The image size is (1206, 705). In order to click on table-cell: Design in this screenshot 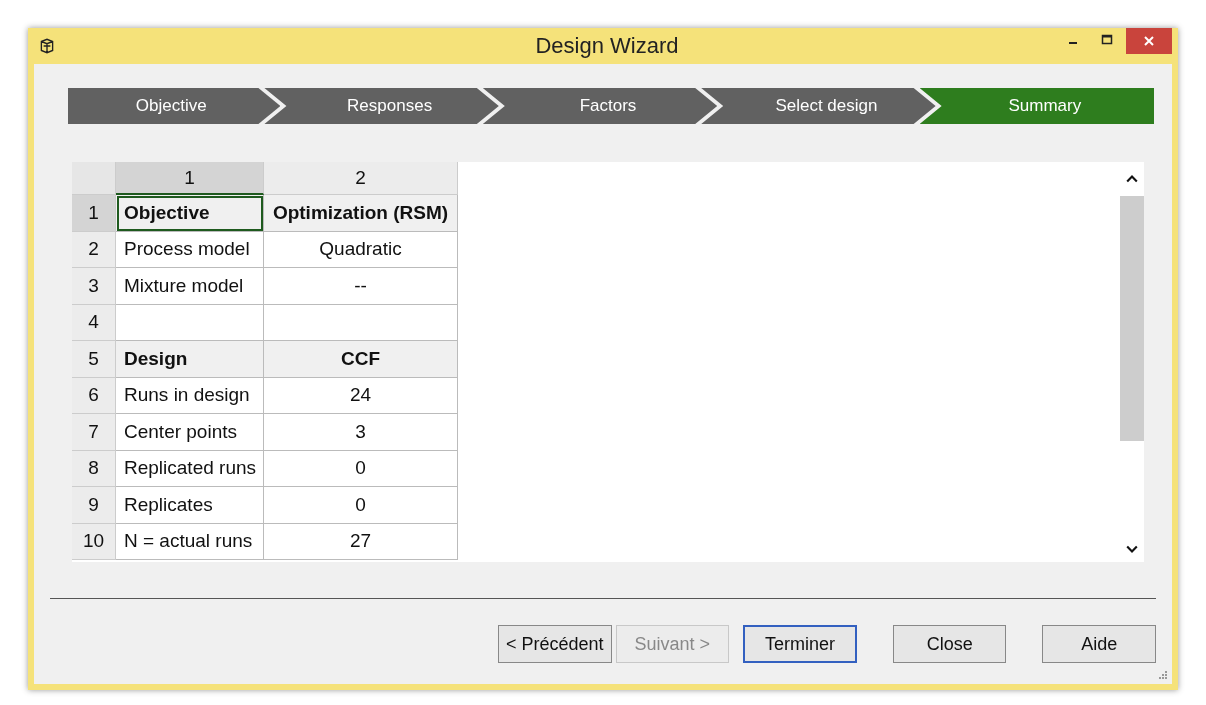, I will do `click(190, 359)`.